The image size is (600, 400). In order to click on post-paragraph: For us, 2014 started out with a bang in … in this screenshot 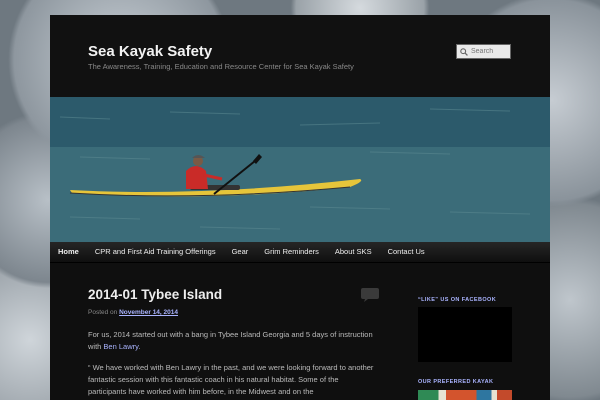, I will do `click(233, 341)`.